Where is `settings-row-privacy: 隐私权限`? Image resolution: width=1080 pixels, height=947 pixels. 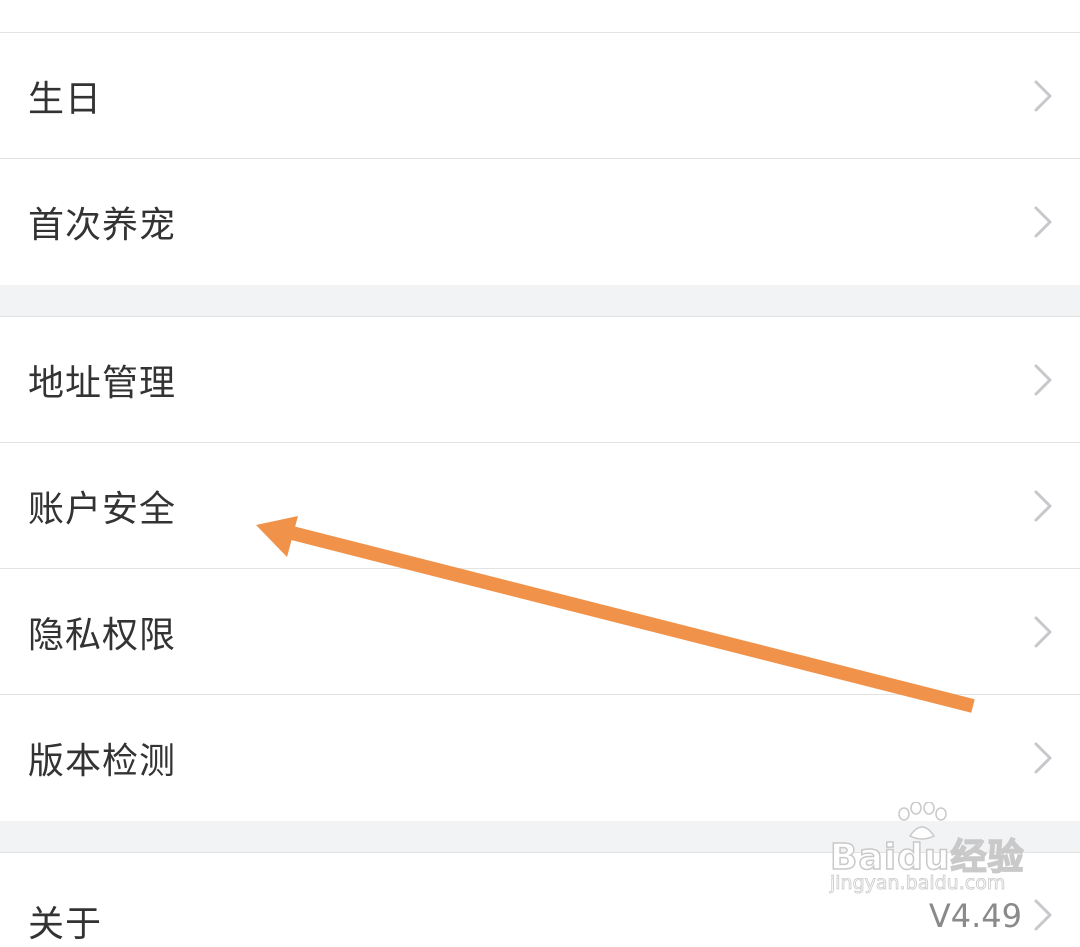
settings-row-privacy: 隐私权限 is located at coordinates (540, 632).